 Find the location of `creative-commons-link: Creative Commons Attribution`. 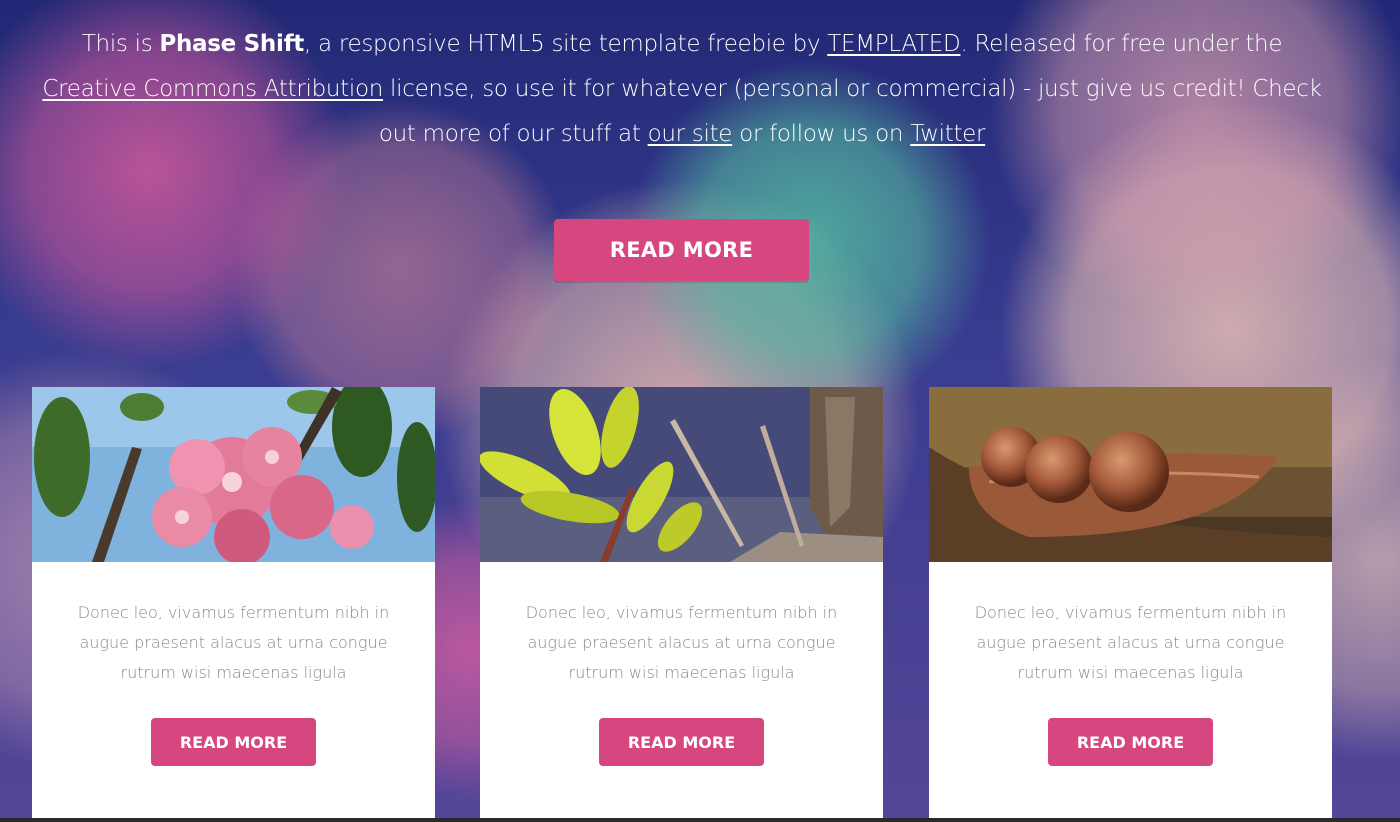

creative-commons-link: Creative Commons Attribution is located at coordinates (212, 89).